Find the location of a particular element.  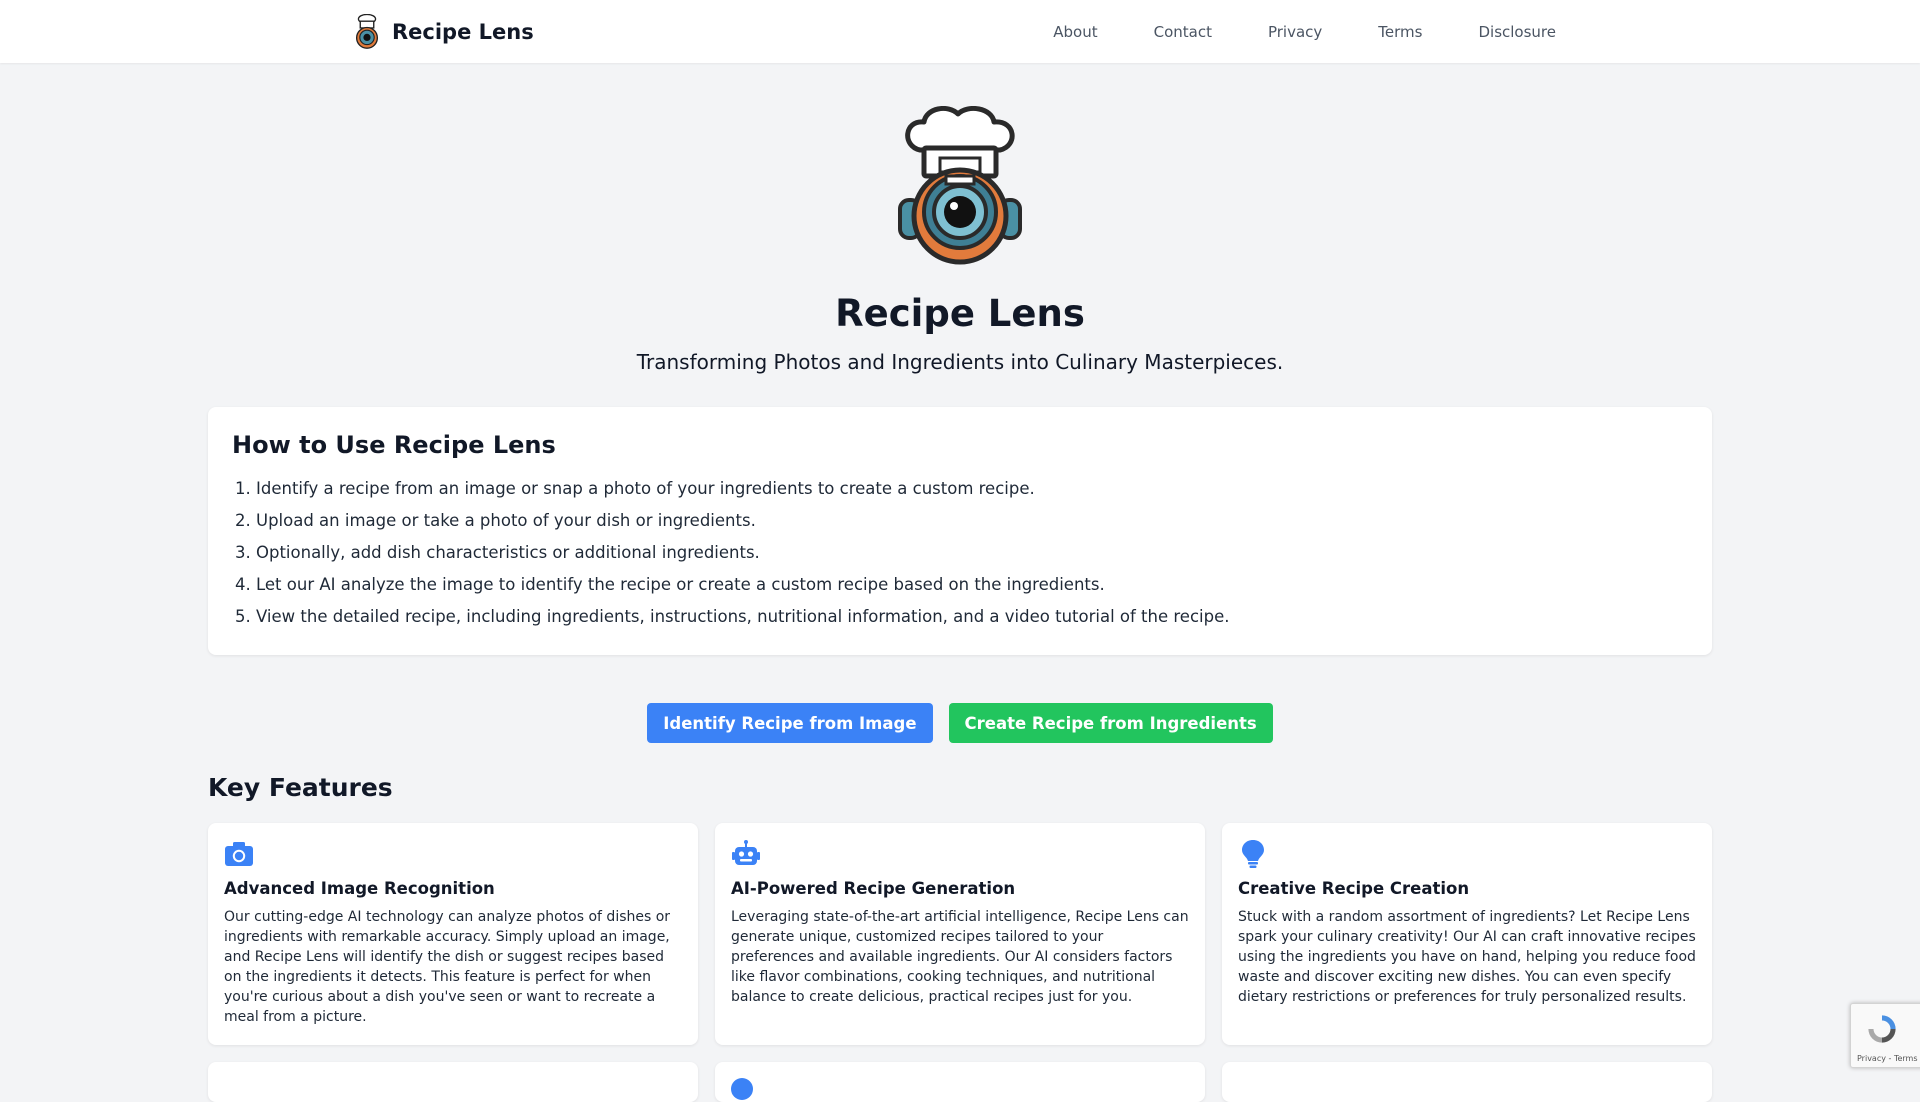

camera-icon is located at coordinates (239, 854).